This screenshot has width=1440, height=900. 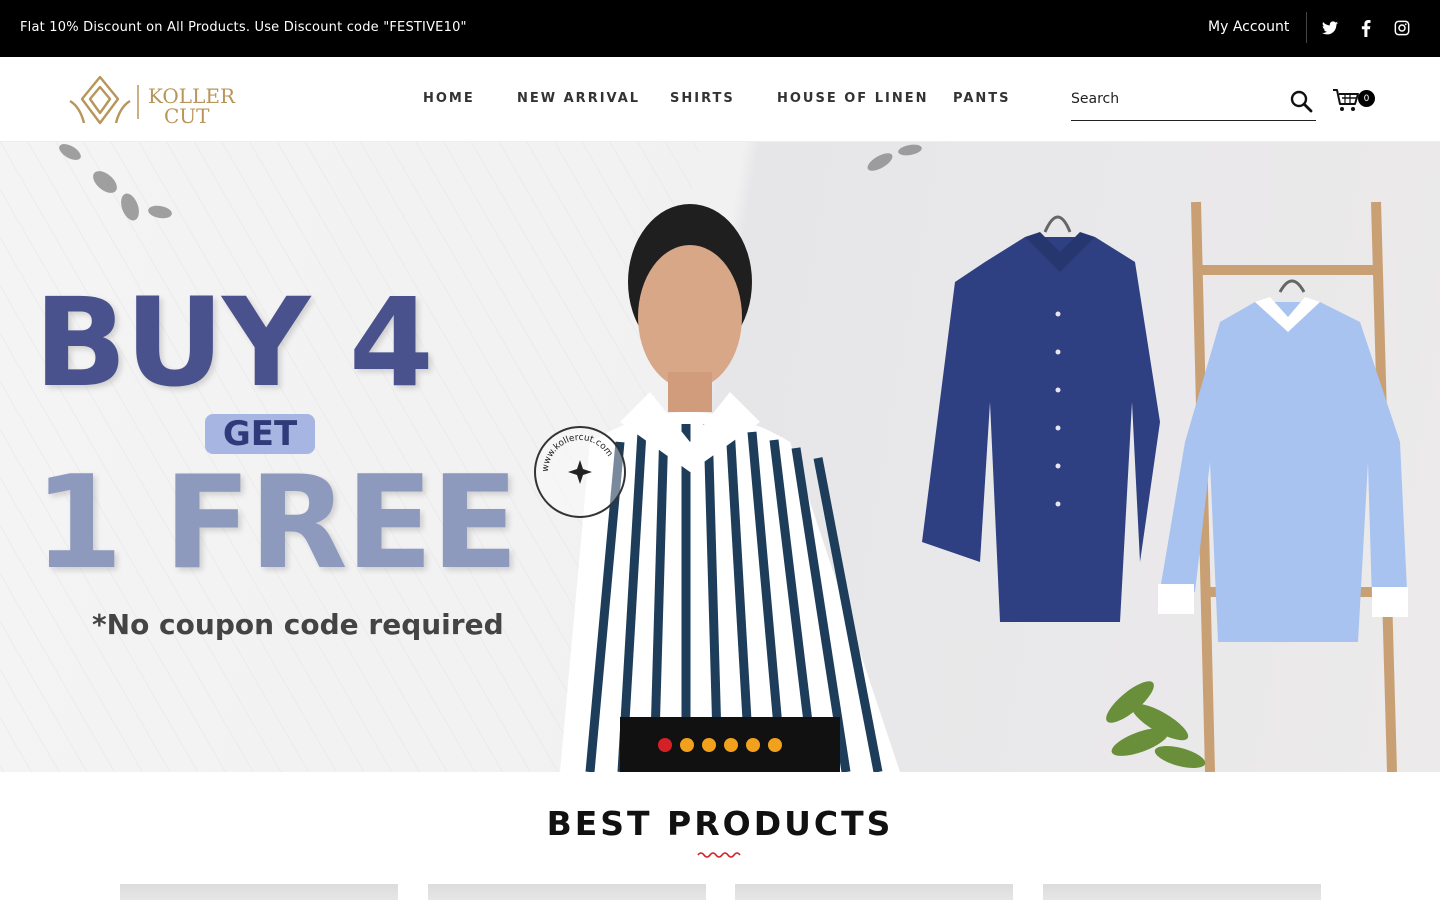 What do you see at coordinates (702, 98) in the screenshot?
I see `nav-shirts: SHIRTS` at bounding box center [702, 98].